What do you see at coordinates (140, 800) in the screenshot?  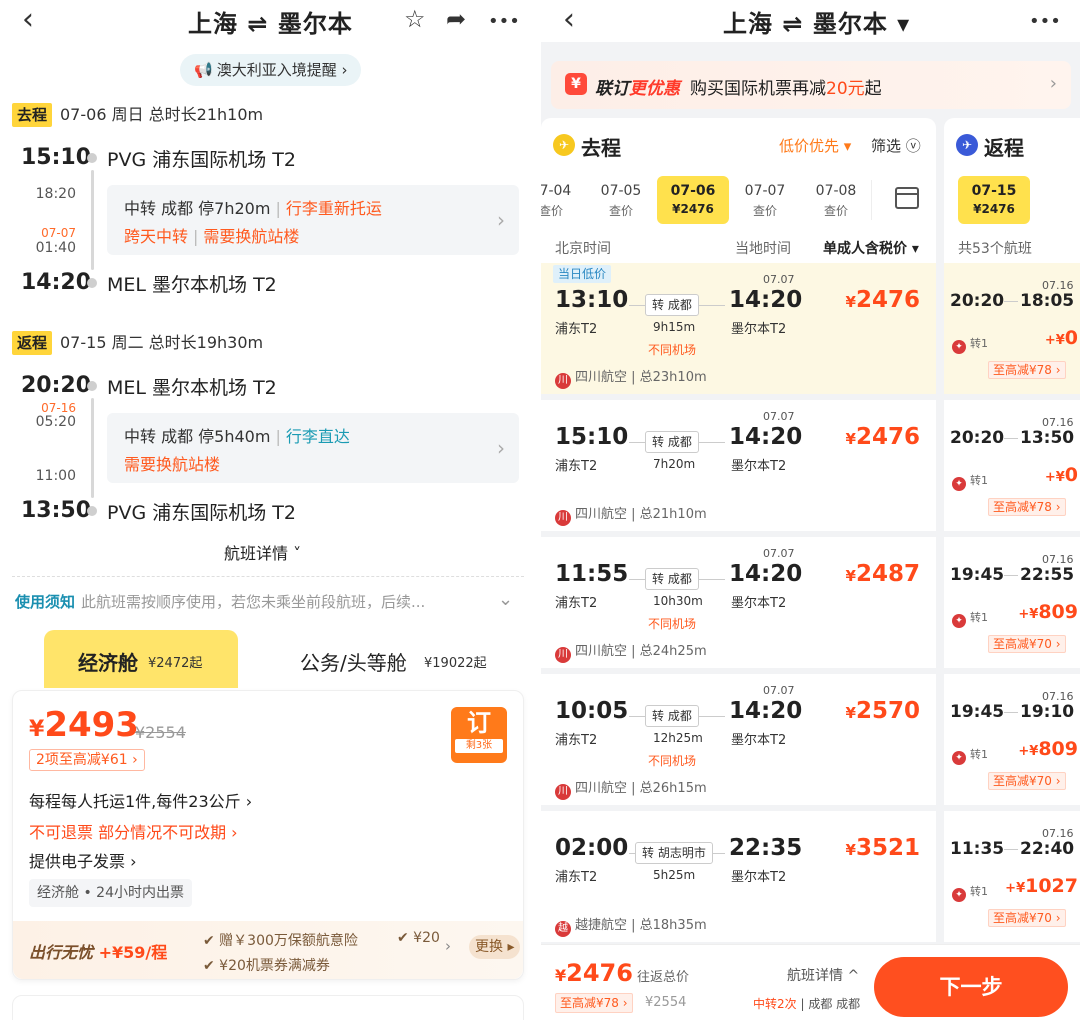 I see `baggage-policy: 每程每人托运1件,每件23公斤 ›` at bounding box center [140, 800].